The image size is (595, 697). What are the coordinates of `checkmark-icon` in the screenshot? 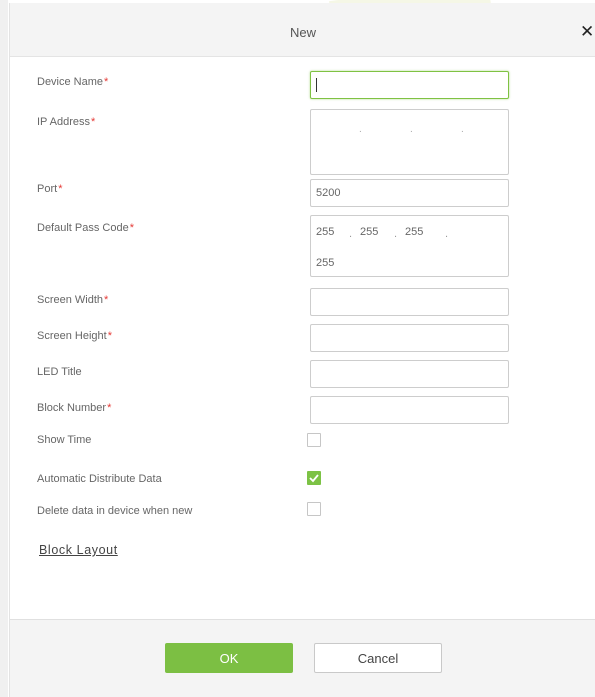 It's located at (314, 478).